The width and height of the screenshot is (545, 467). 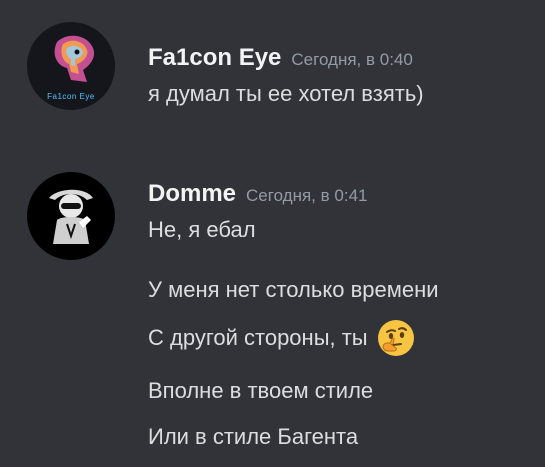 What do you see at coordinates (192, 193) in the screenshot?
I see `username-label: Domme` at bounding box center [192, 193].